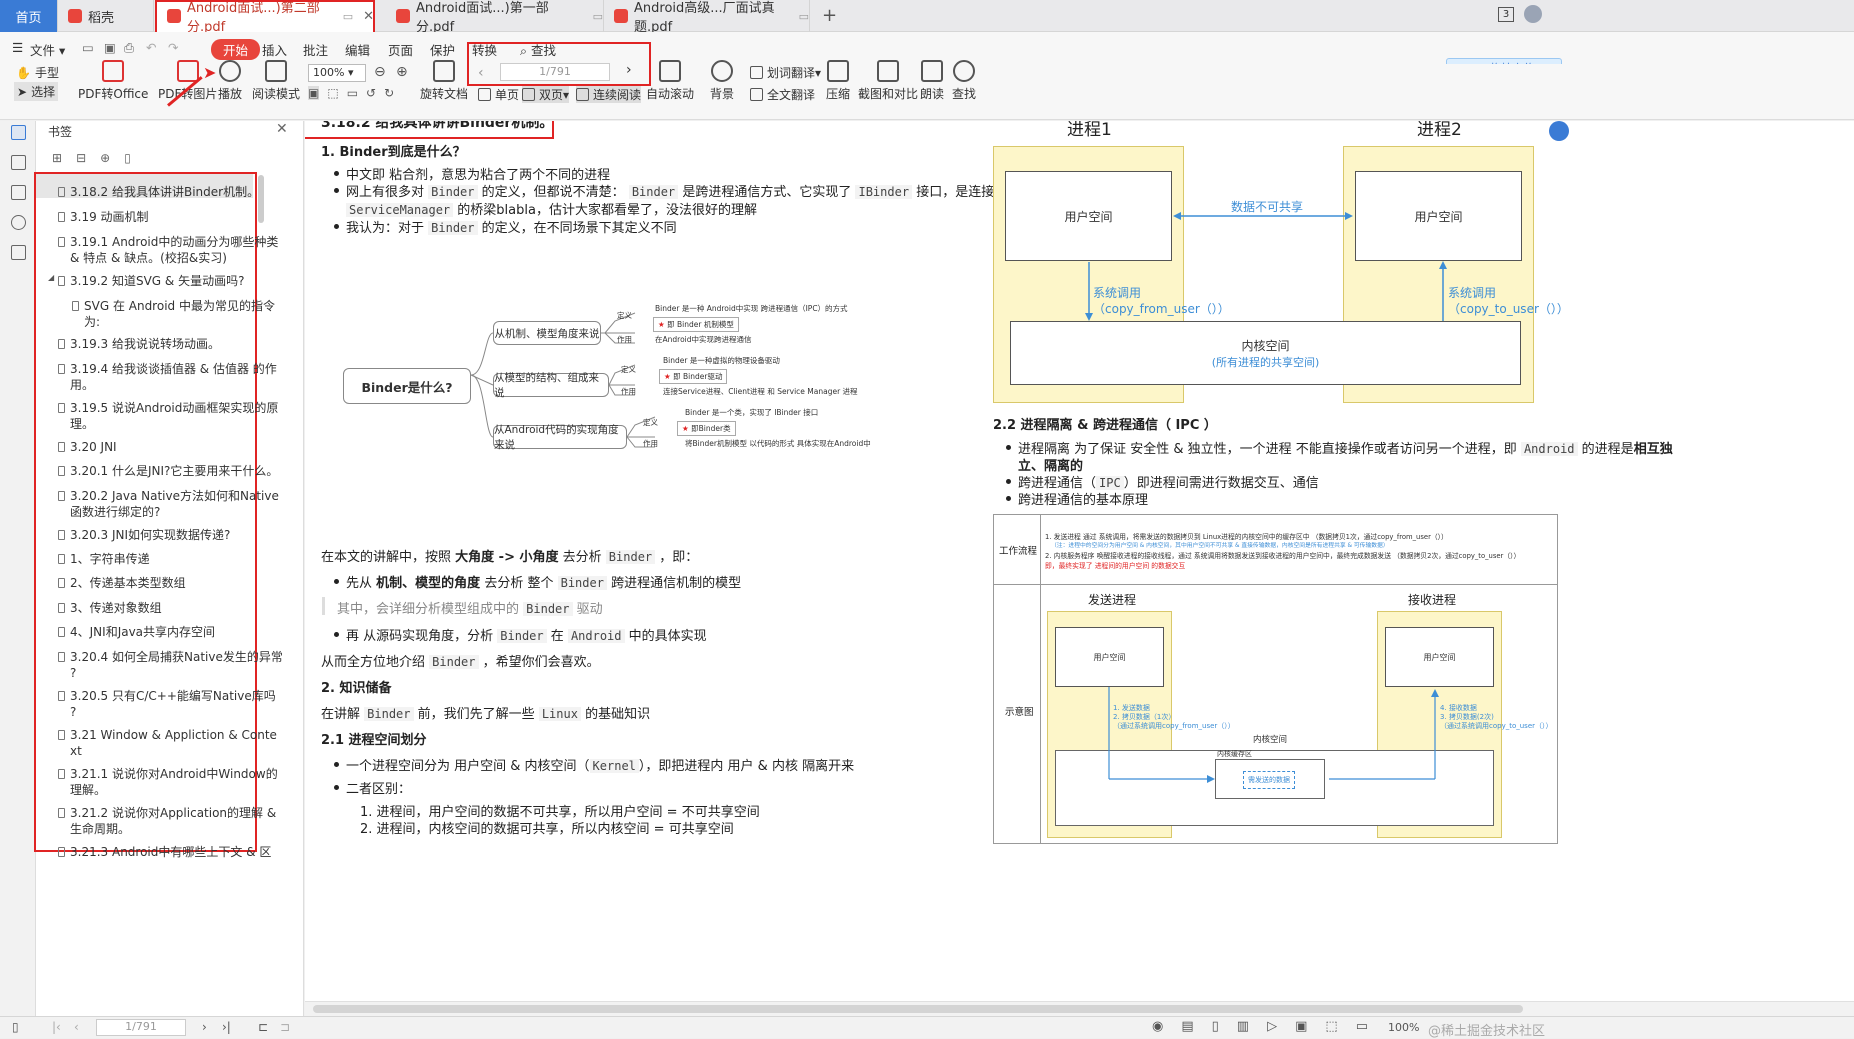 This screenshot has width=1854, height=1039. Describe the element at coordinates (352, 93) in the screenshot. I see `fit-width-icon: ▭` at that location.